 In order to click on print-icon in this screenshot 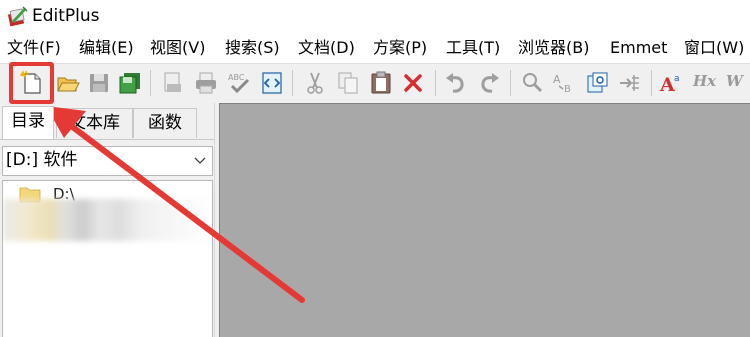, I will do `click(206, 83)`.